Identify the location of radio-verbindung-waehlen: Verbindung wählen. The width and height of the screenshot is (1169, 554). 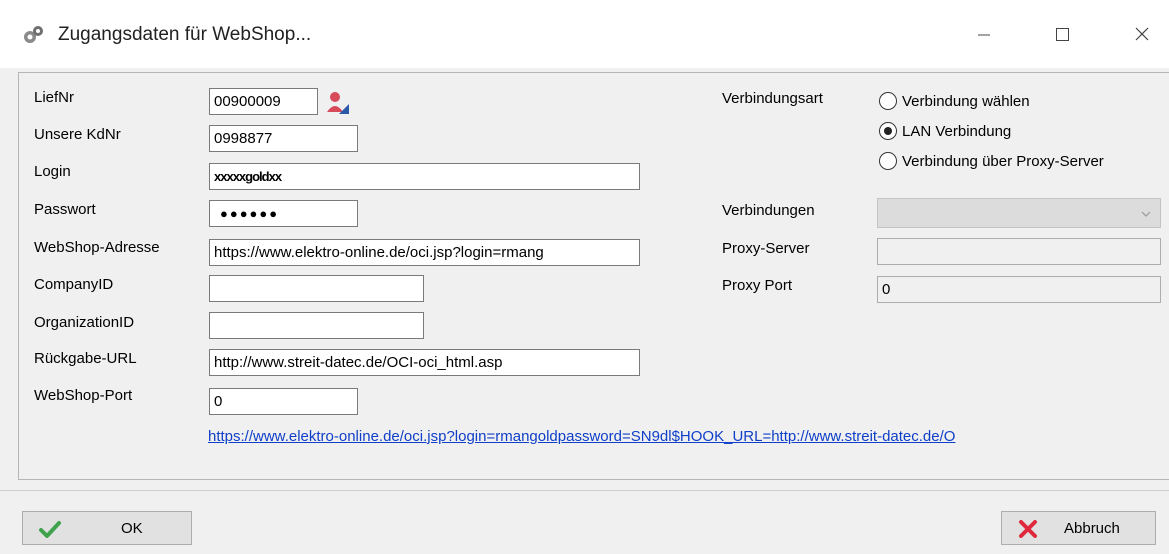
(954, 101).